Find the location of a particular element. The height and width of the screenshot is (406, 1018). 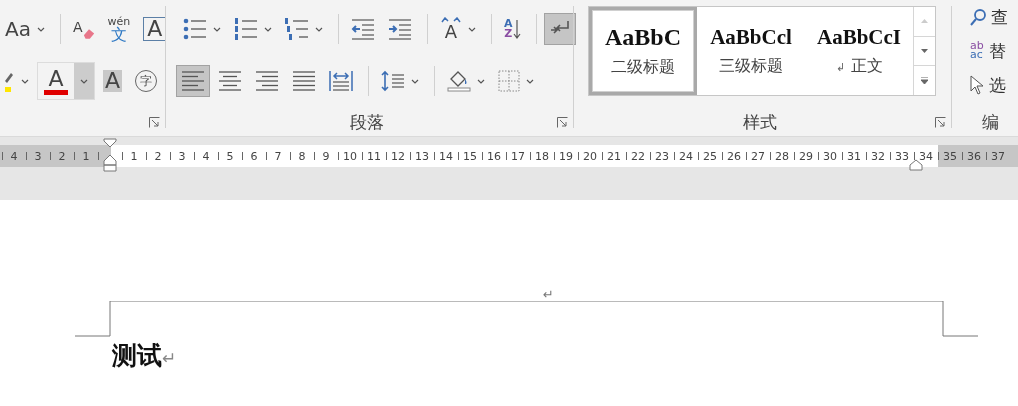

align-left-icon is located at coordinates (193, 81).